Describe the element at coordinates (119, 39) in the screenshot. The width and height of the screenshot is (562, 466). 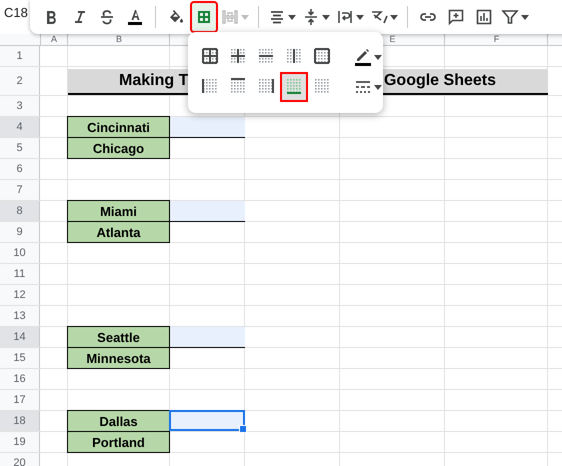
I see `column-header: B` at that location.